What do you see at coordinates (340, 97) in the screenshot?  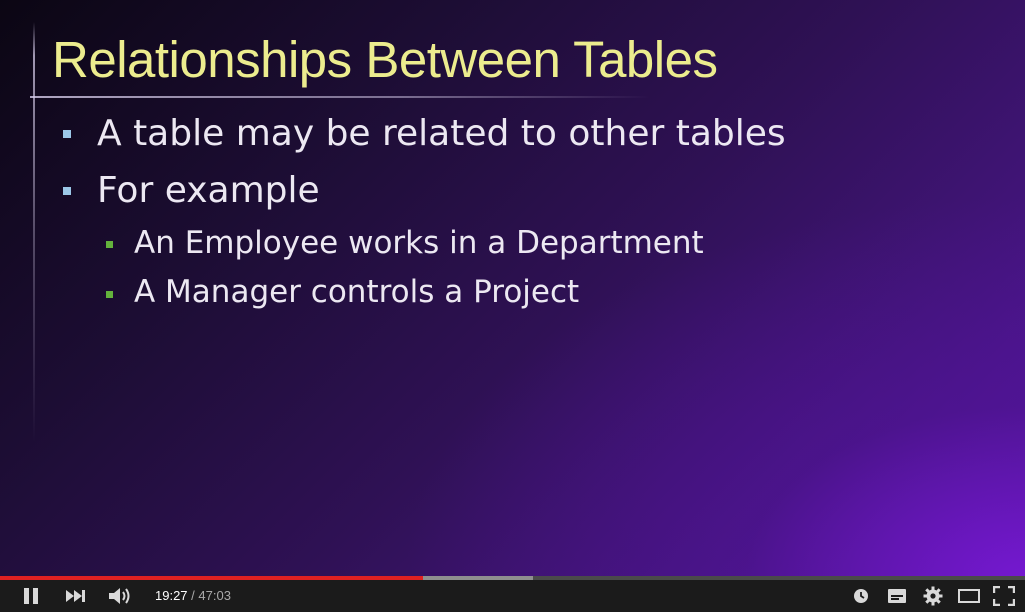 I see `slide-horizontal-rule` at bounding box center [340, 97].